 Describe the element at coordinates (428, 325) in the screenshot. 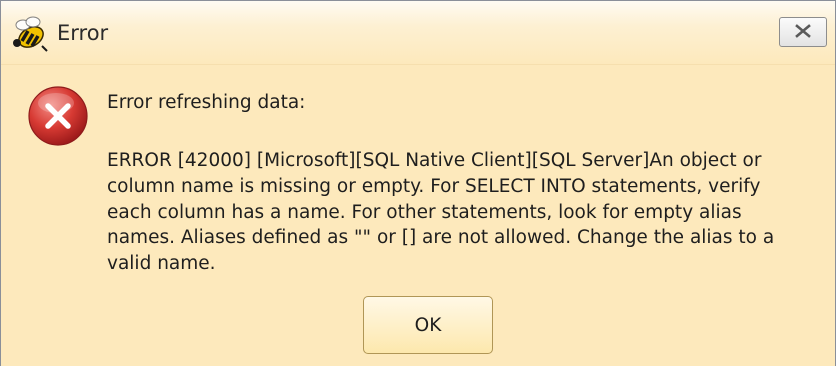

I see `ok-button: OK` at that location.